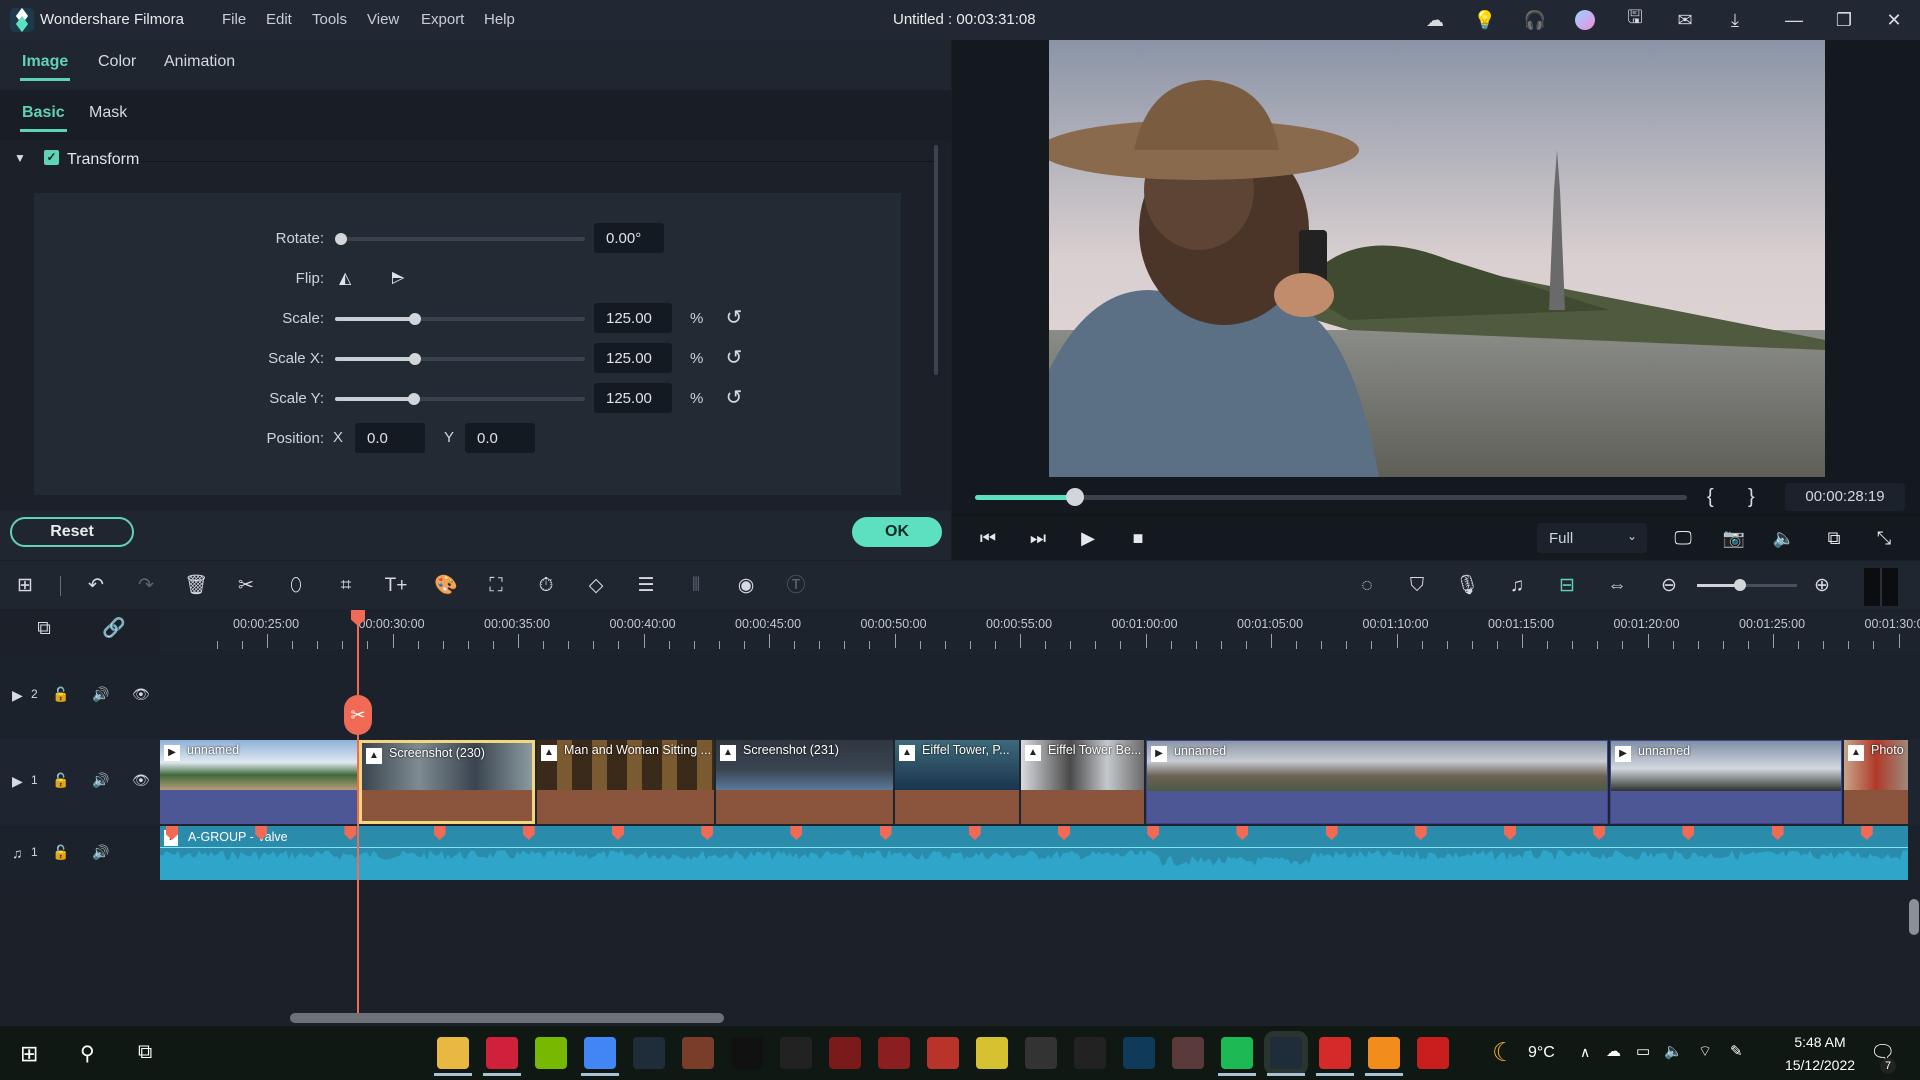 This screenshot has width=1920, height=1080. Describe the element at coordinates (399, 278) in the screenshot. I see `flip-vertical-icon: ◭` at that location.